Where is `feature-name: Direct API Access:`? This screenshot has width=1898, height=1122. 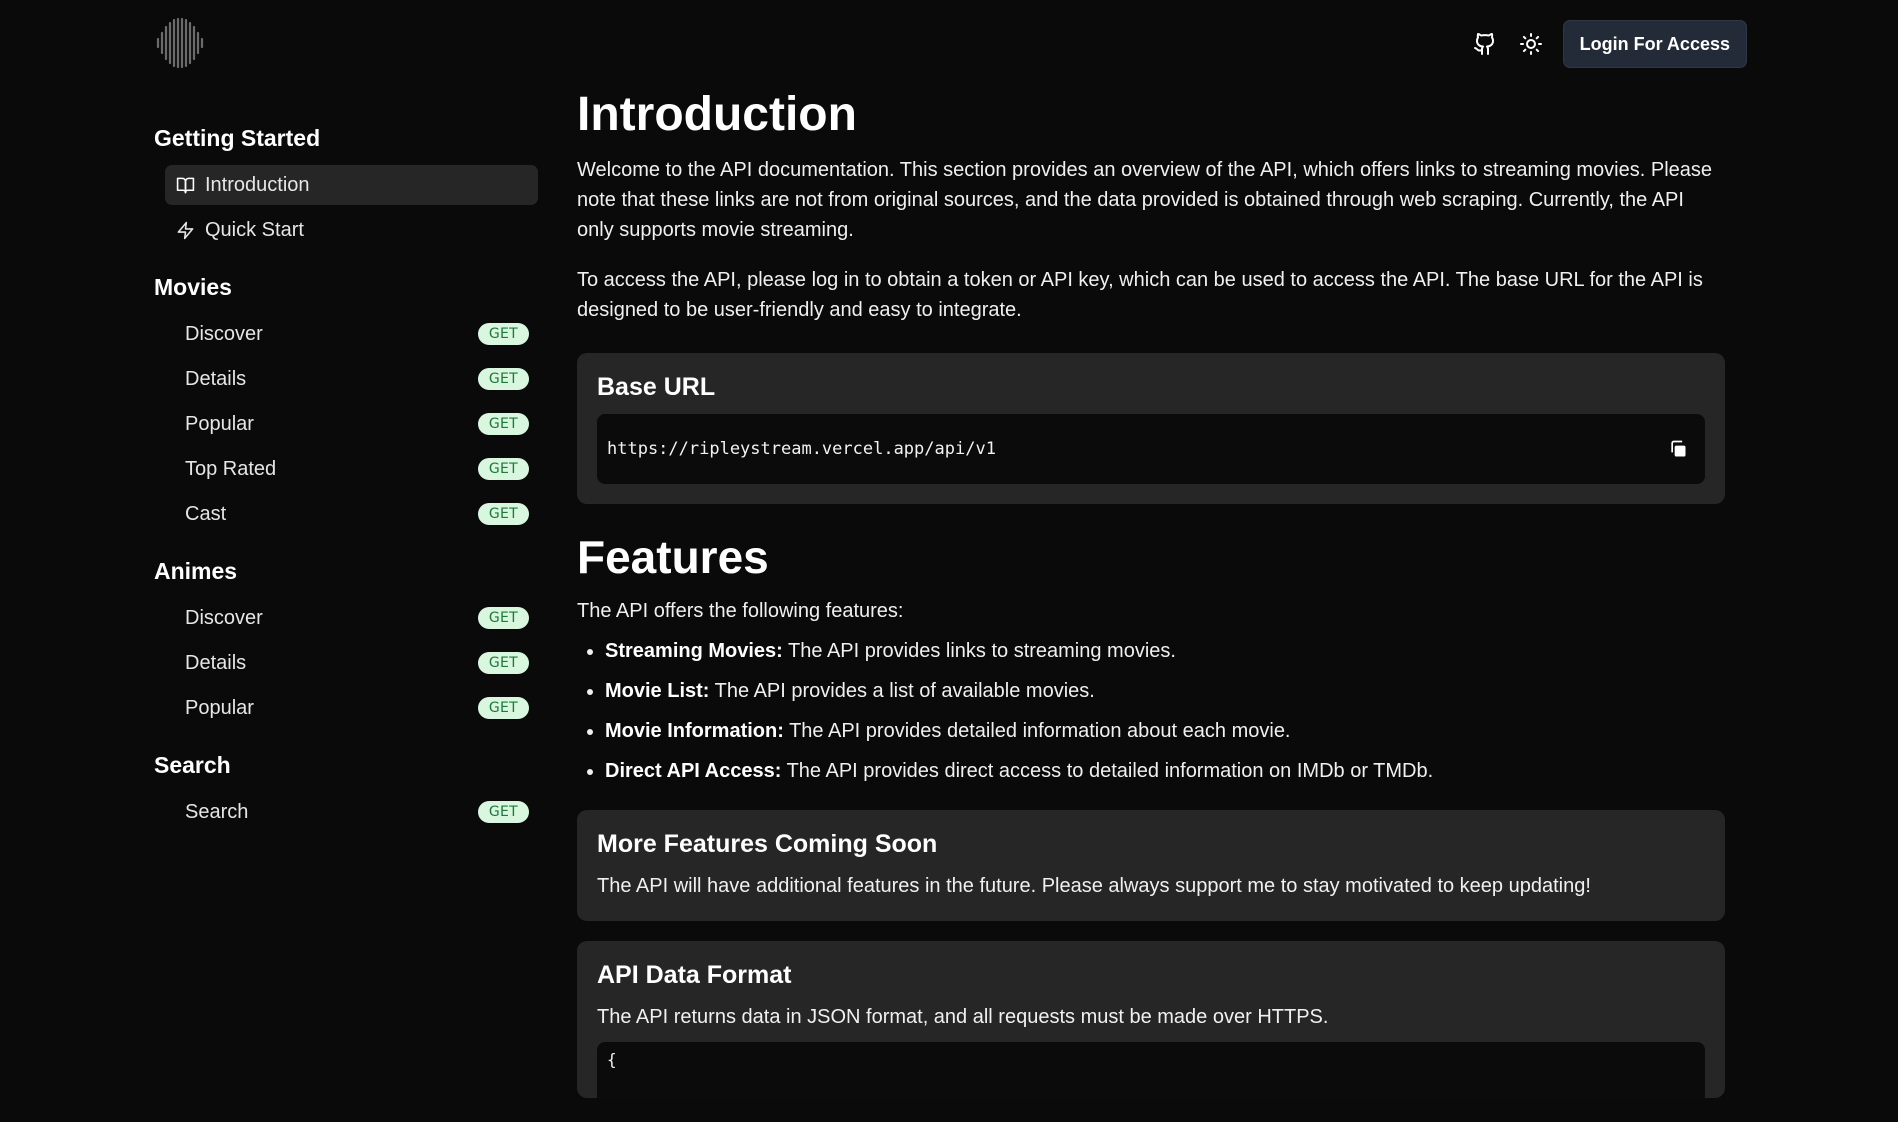
feature-name: Direct API Access: is located at coordinates (693, 771).